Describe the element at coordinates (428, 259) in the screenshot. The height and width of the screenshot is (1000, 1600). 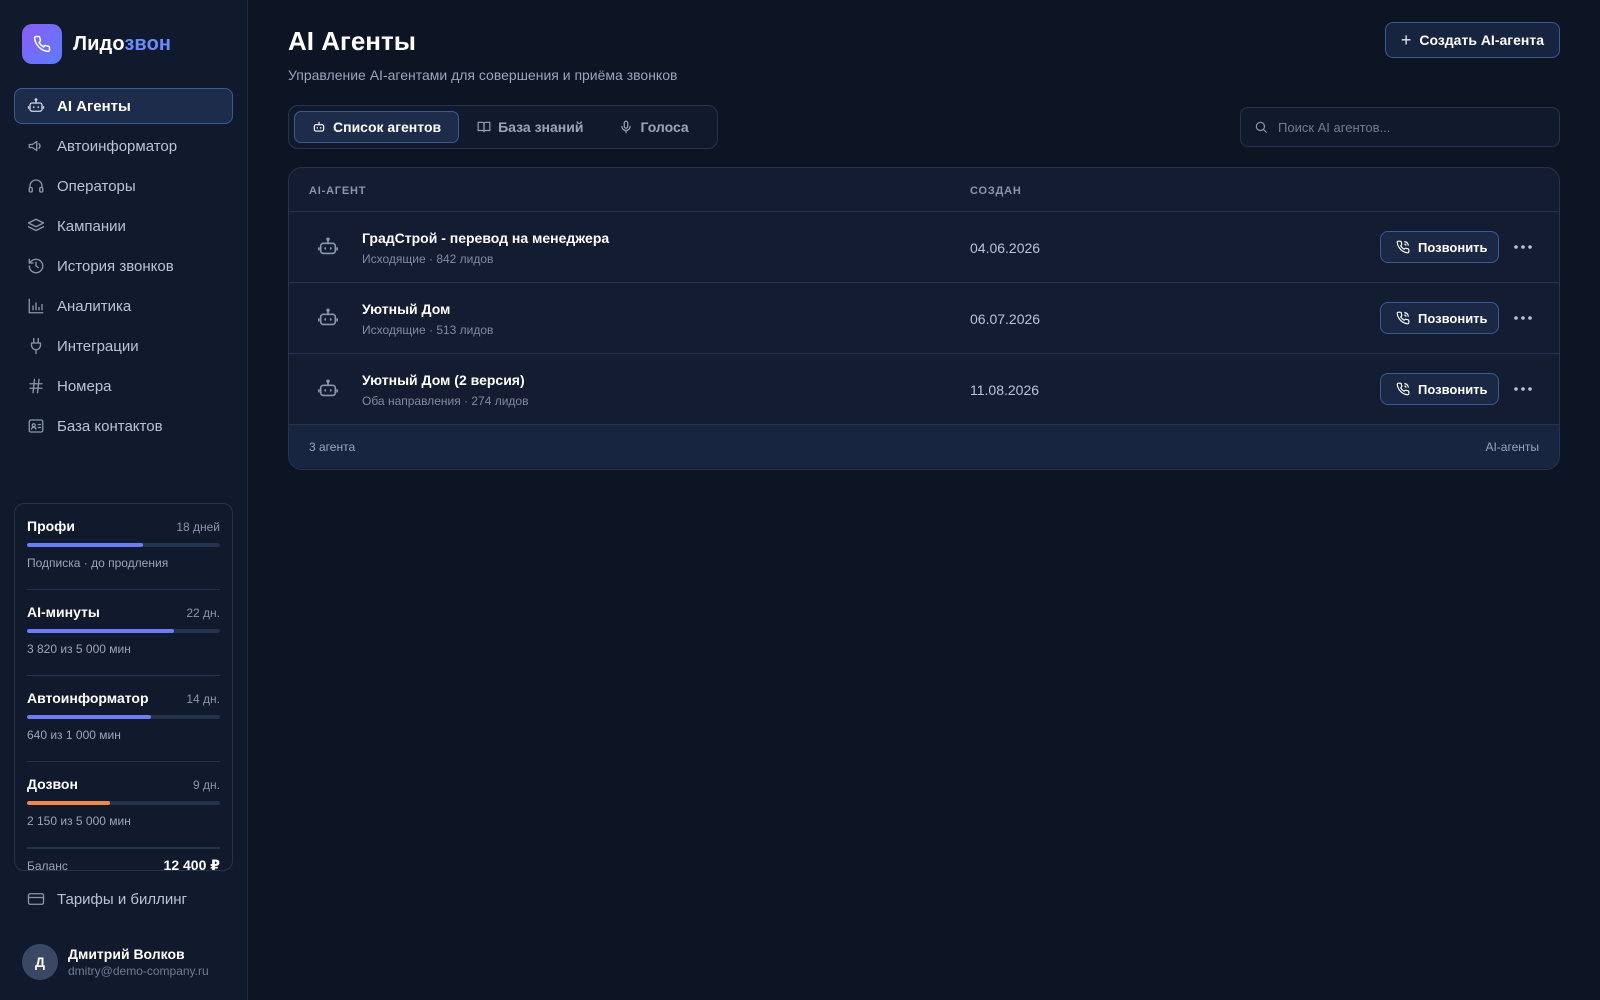
I see `agent-meta: Исходящие · 842 лидов` at that location.